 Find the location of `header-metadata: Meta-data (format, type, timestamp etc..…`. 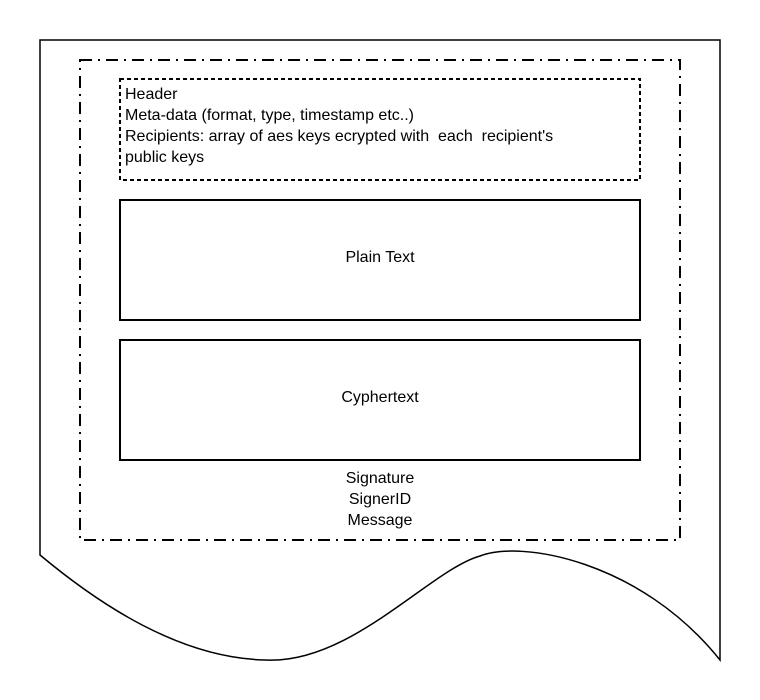

header-metadata: Meta-data (format, type, timestamp etc..… is located at coordinates (269, 115).